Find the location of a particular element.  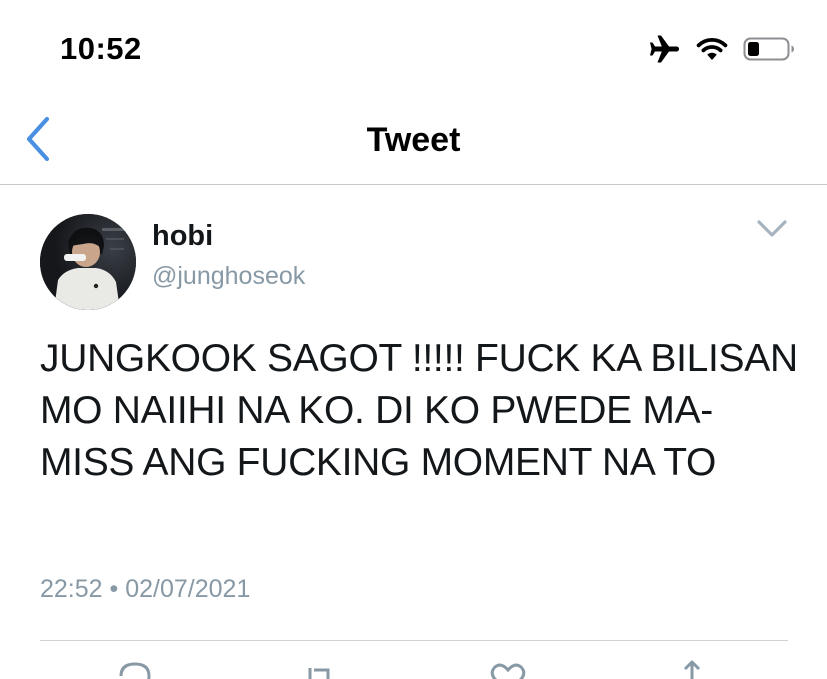

page-title: Tweet is located at coordinates (413, 140).